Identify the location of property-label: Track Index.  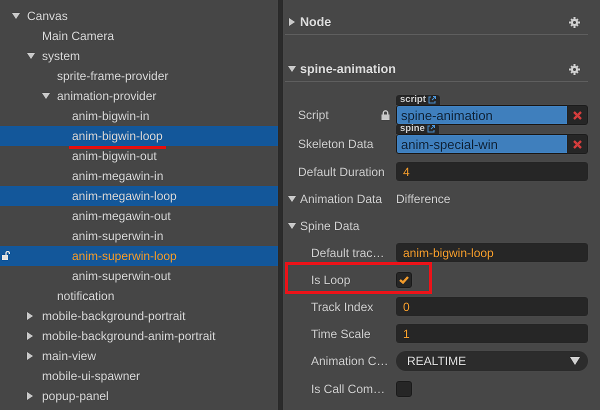
(342, 307).